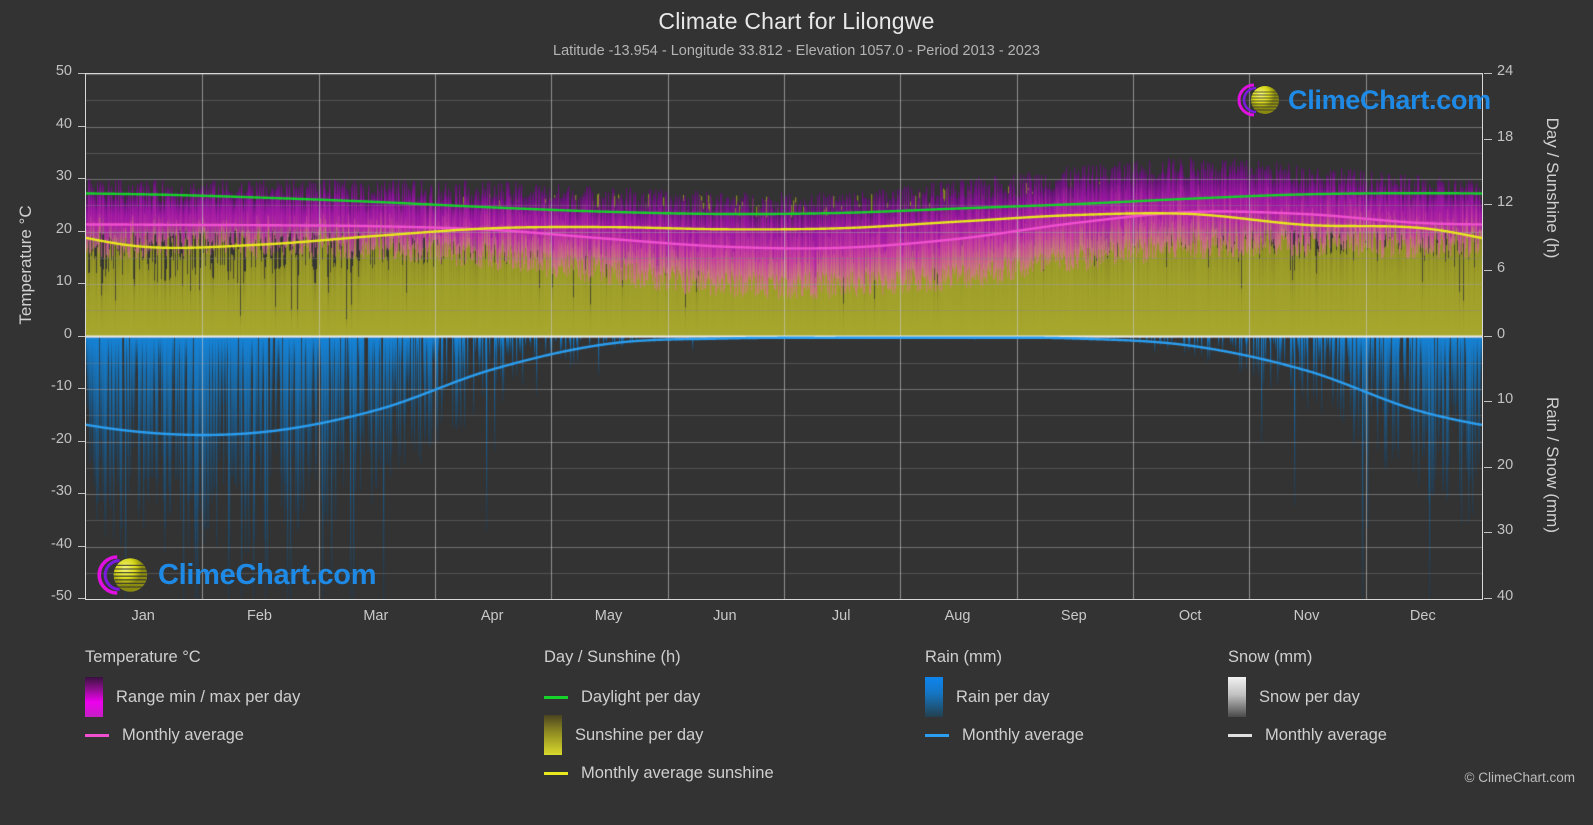 This screenshot has height=825, width=1593. What do you see at coordinates (553, 735) in the screenshot?
I see `swatch-sunshine-icon` at bounding box center [553, 735].